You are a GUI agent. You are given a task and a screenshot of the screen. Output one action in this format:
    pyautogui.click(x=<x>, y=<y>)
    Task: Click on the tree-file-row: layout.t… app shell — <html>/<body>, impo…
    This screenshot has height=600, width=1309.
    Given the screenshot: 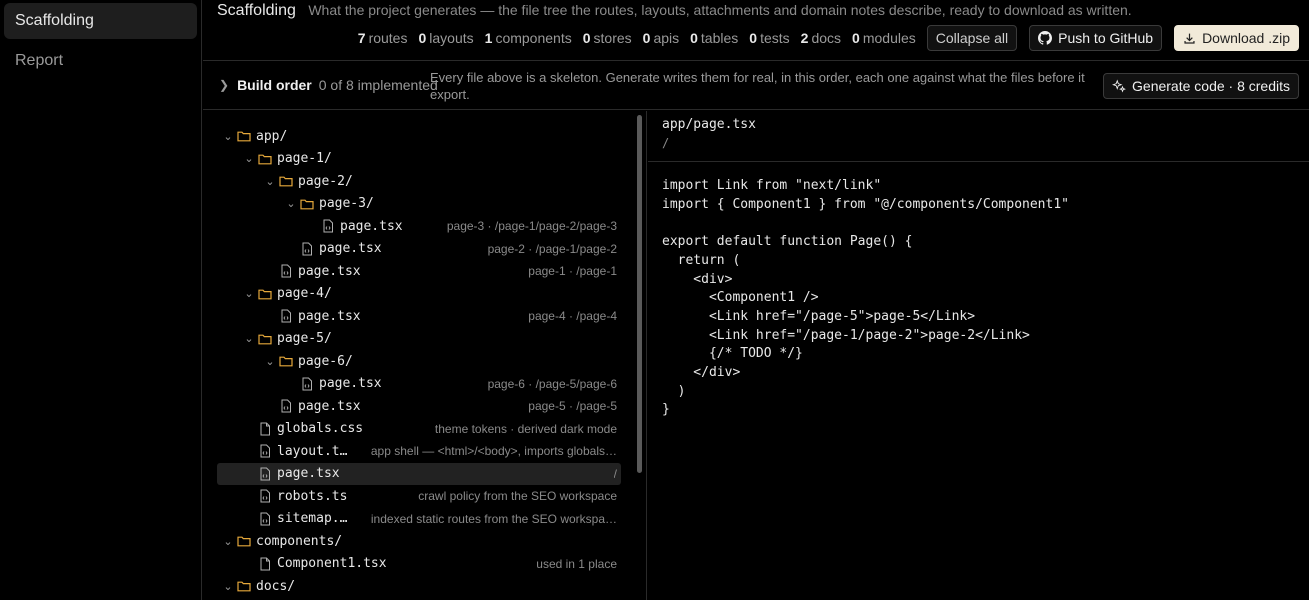 What is the action you would take?
    pyautogui.click(x=419, y=451)
    